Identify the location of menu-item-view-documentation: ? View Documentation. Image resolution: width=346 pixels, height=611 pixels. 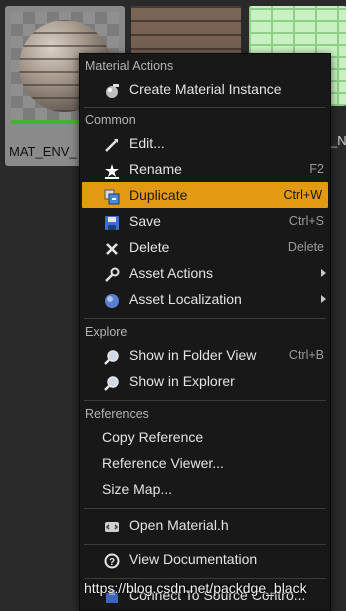
(205, 559).